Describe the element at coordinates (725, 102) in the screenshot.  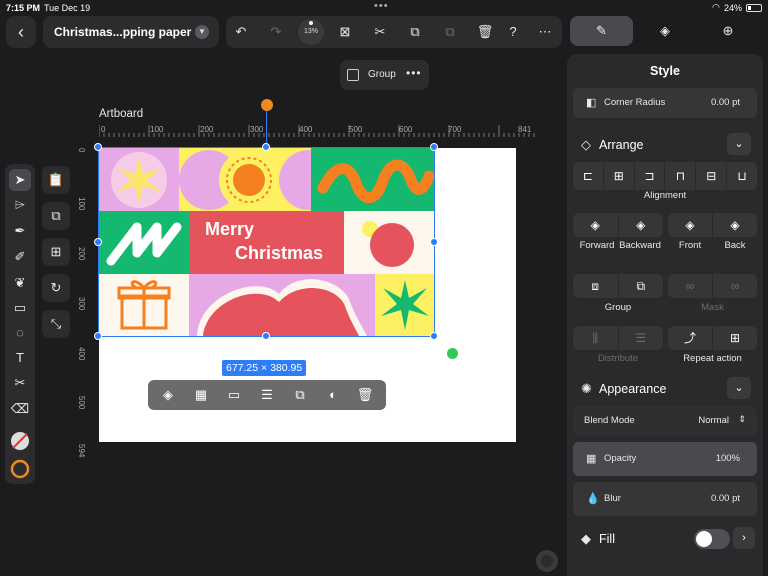
I see `corner-radius-value: 0.00 pt` at that location.